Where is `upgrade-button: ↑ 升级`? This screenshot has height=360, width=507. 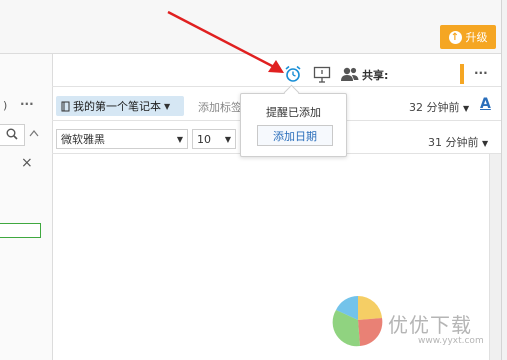 upgrade-button: ↑ 升级 is located at coordinates (468, 37).